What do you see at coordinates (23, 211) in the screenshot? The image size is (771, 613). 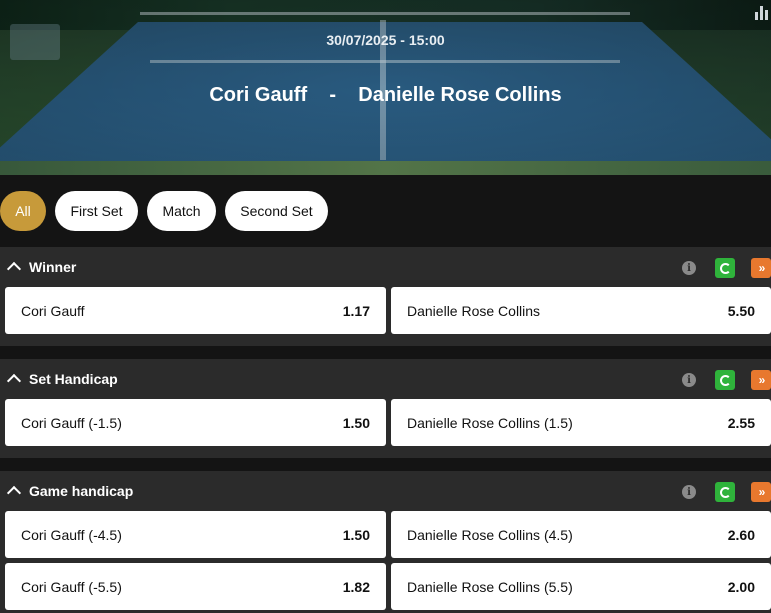 I see `filter-tab-all: All` at bounding box center [23, 211].